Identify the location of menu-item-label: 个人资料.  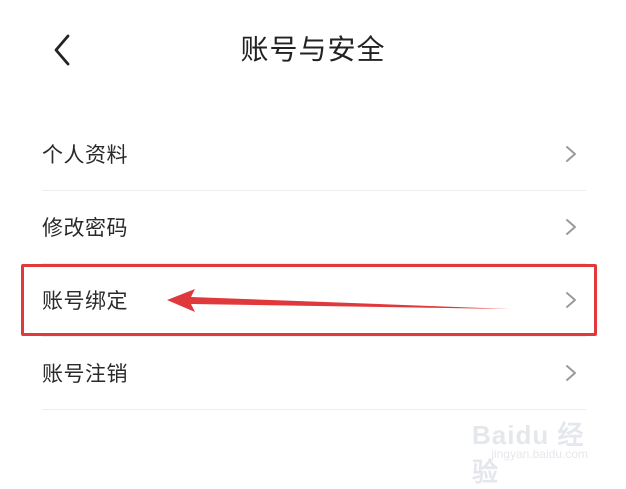
(85, 155).